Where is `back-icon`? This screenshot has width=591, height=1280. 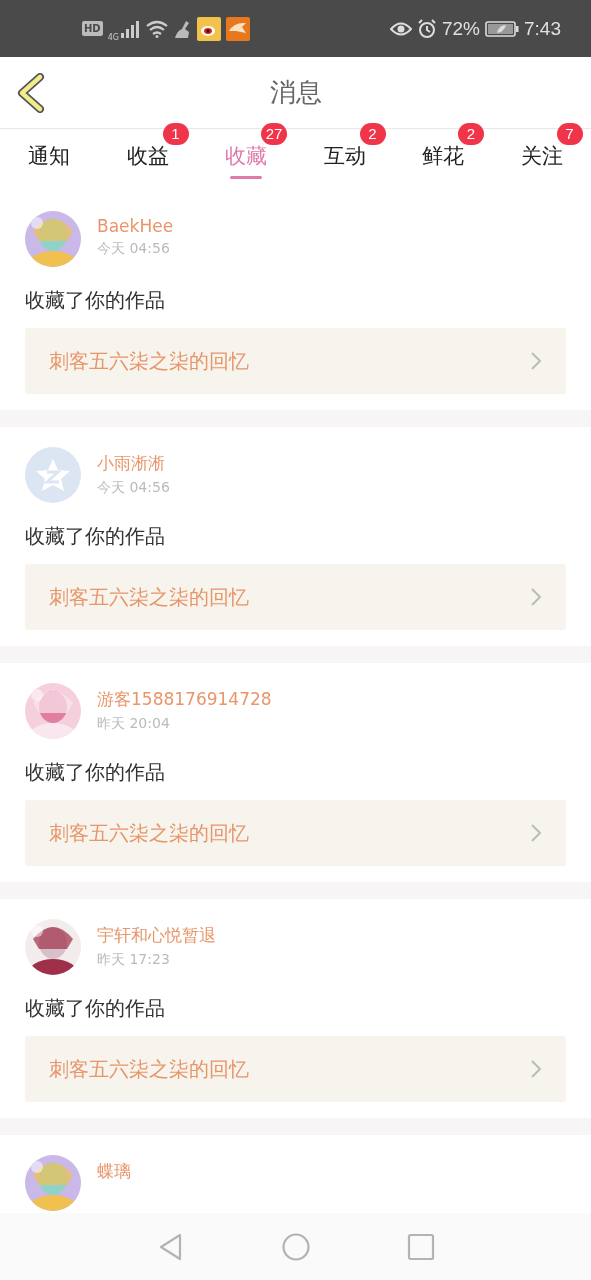 back-icon is located at coordinates (31, 93).